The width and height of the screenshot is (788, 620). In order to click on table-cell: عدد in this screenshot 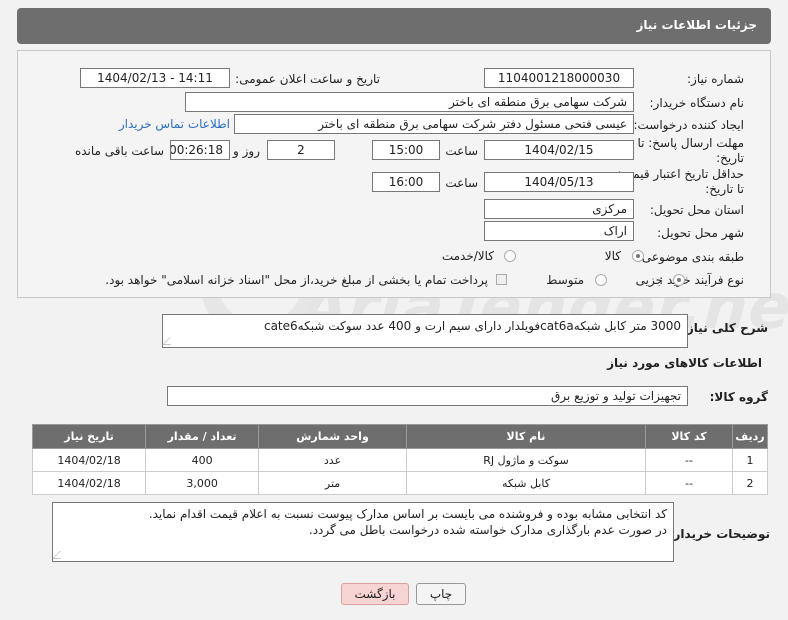, I will do `click(332, 460)`.